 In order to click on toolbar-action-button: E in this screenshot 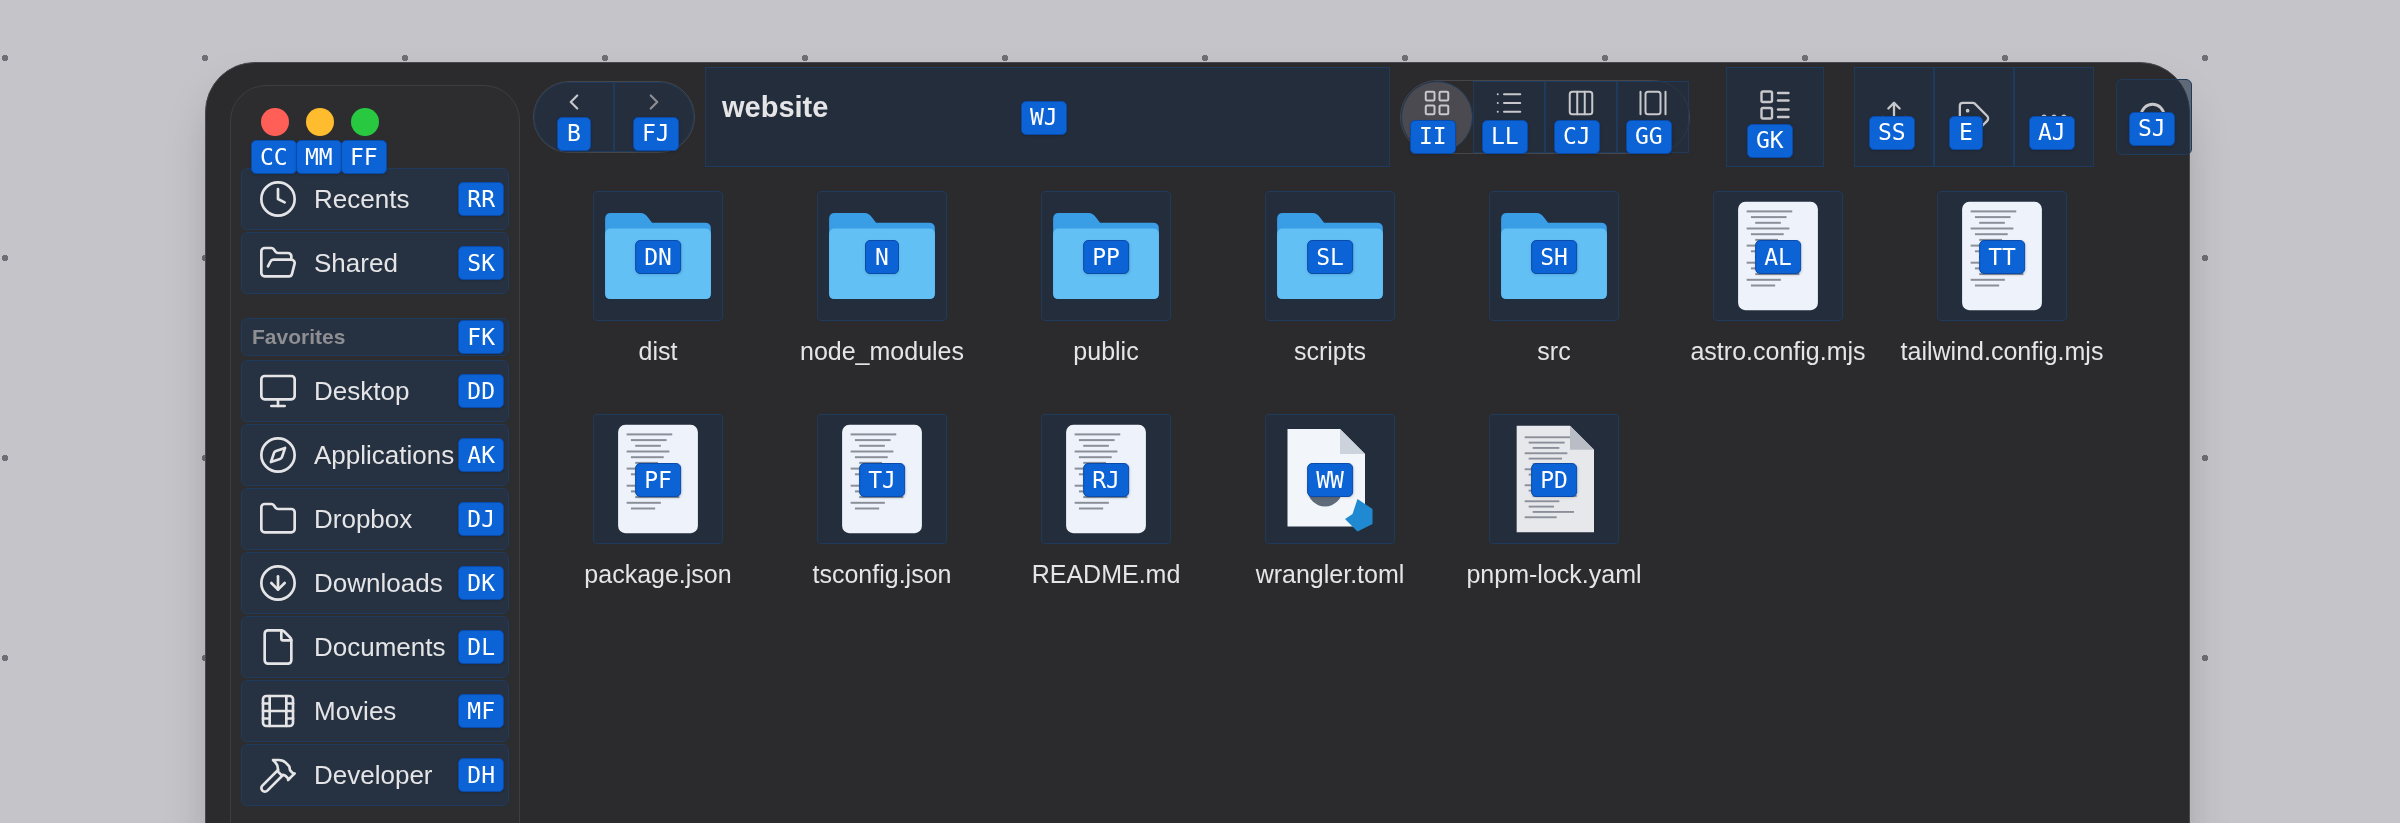, I will do `click(1974, 116)`.